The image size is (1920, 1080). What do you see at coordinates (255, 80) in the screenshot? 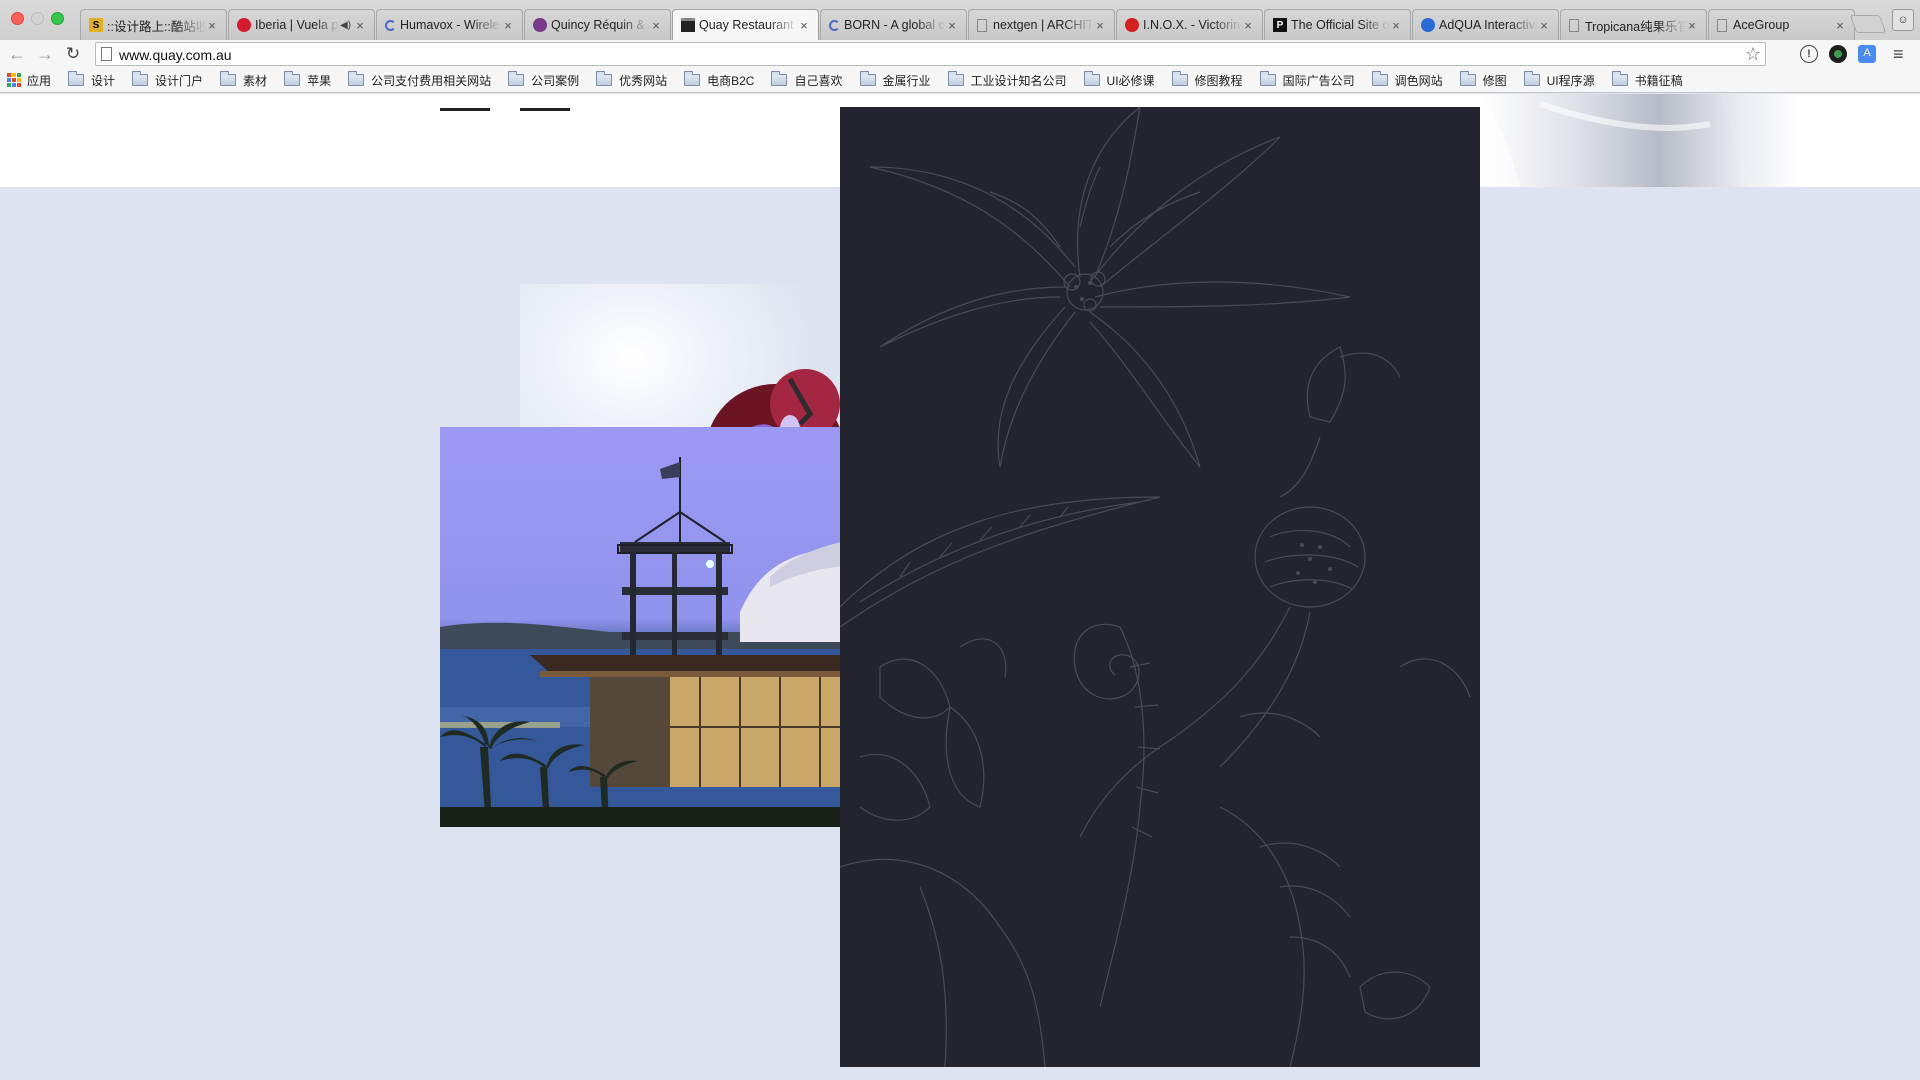
I see `bookmark-label: 素材` at bounding box center [255, 80].